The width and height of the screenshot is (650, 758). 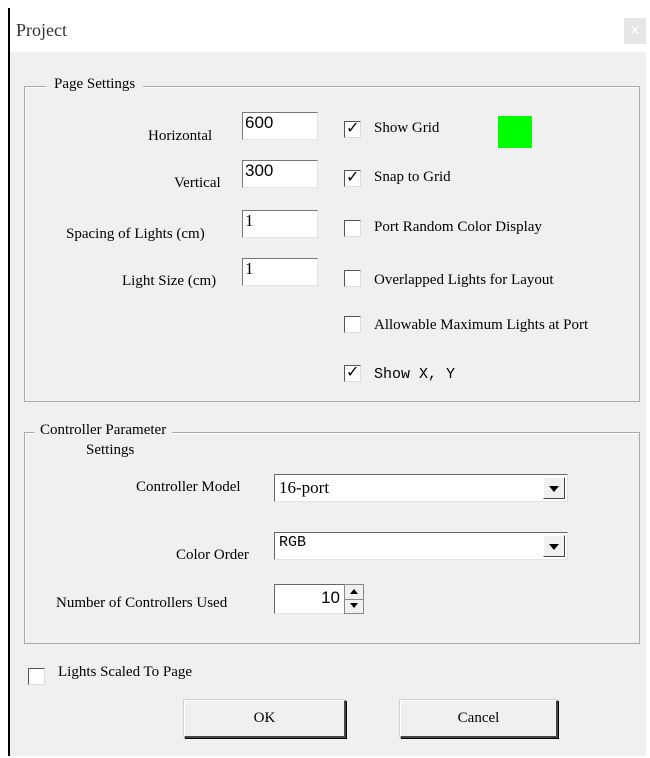 What do you see at coordinates (421, 488) in the screenshot?
I see `controller-model-select: 16-port` at bounding box center [421, 488].